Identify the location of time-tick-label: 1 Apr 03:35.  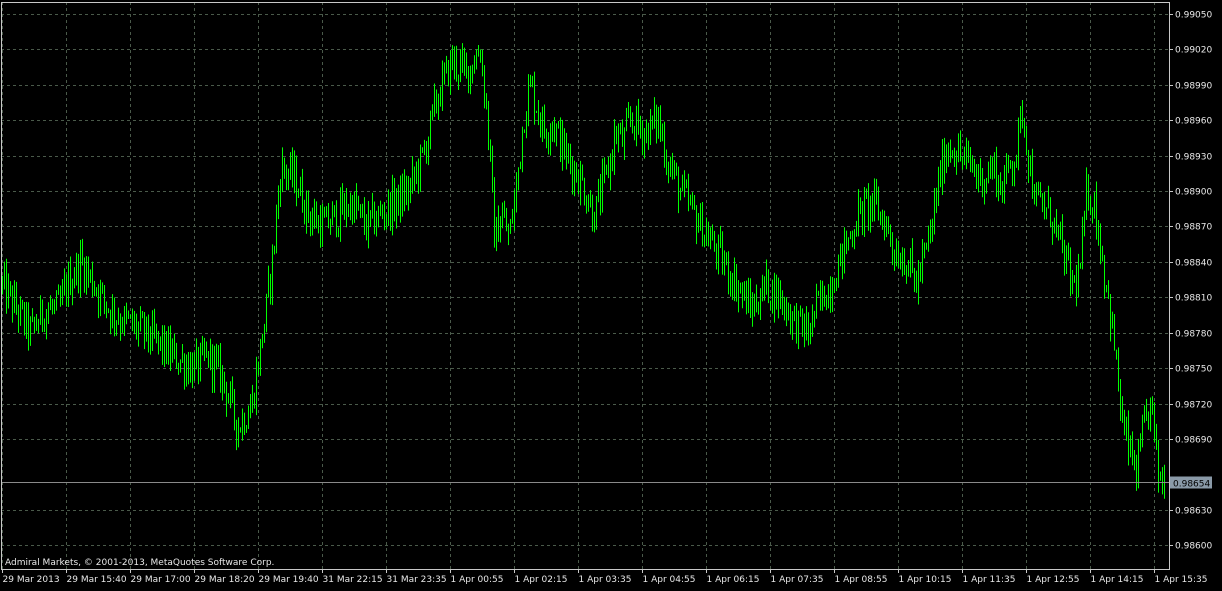
(605, 580).